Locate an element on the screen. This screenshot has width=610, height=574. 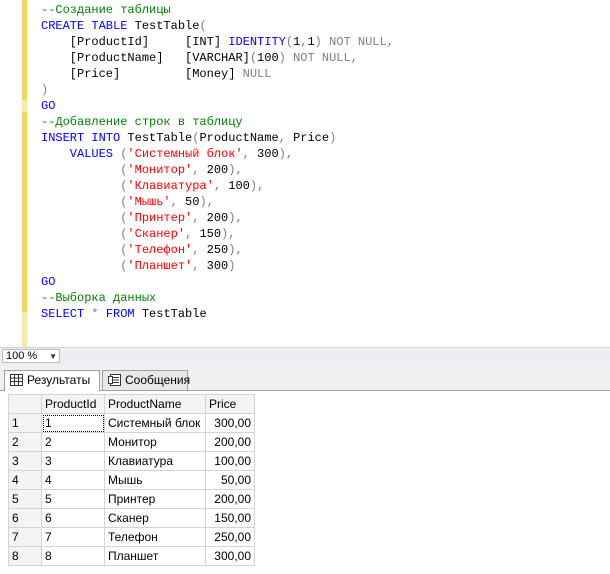
grid-icon is located at coordinates (16, 380).